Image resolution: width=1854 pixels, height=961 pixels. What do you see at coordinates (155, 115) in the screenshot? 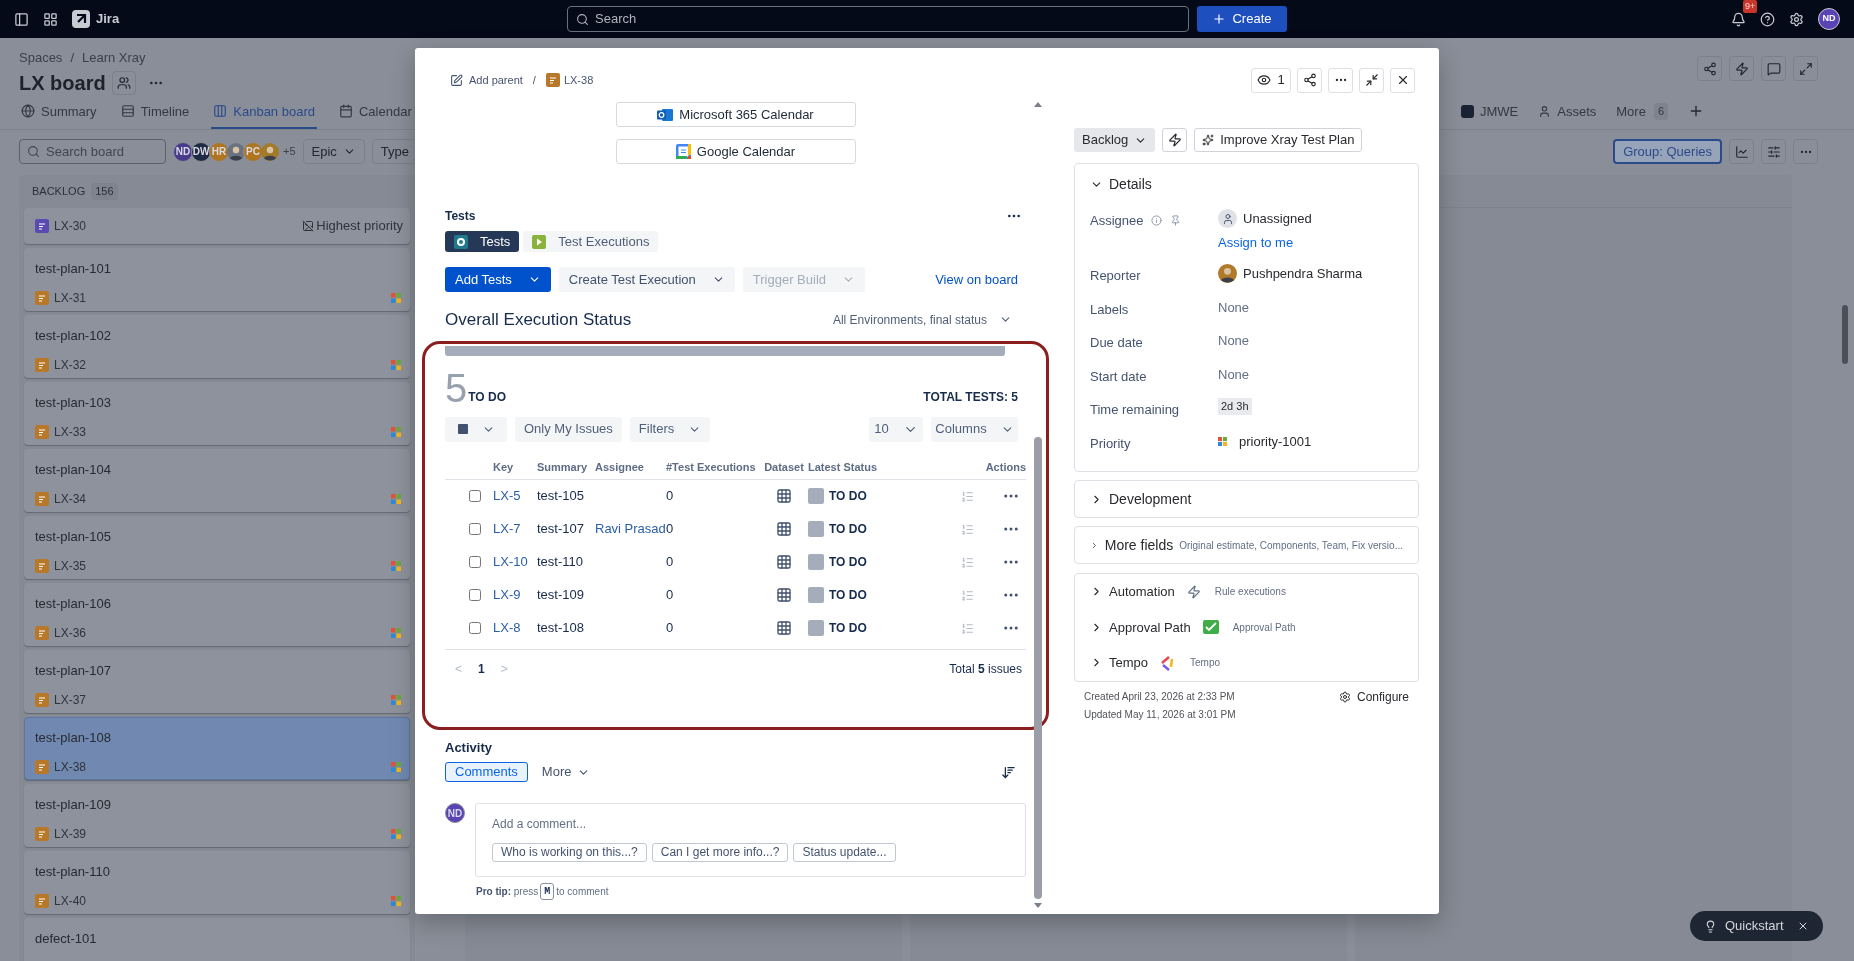
I see `board-tab: Timeline` at bounding box center [155, 115].